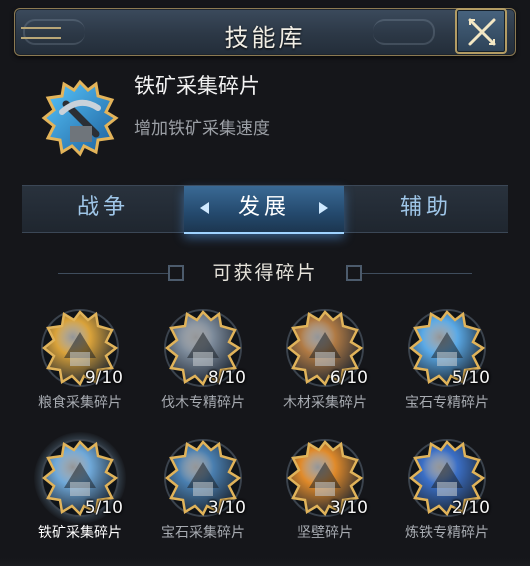  I want to click on fragment-label: 炼铁专精碎片, so click(447, 533).